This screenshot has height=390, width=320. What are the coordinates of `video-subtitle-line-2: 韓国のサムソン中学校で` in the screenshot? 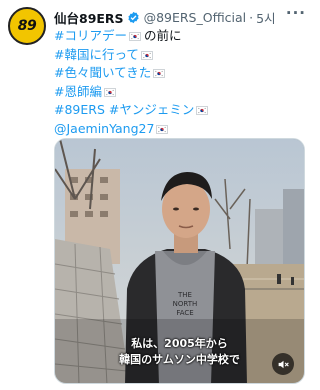 It's located at (179, 359).